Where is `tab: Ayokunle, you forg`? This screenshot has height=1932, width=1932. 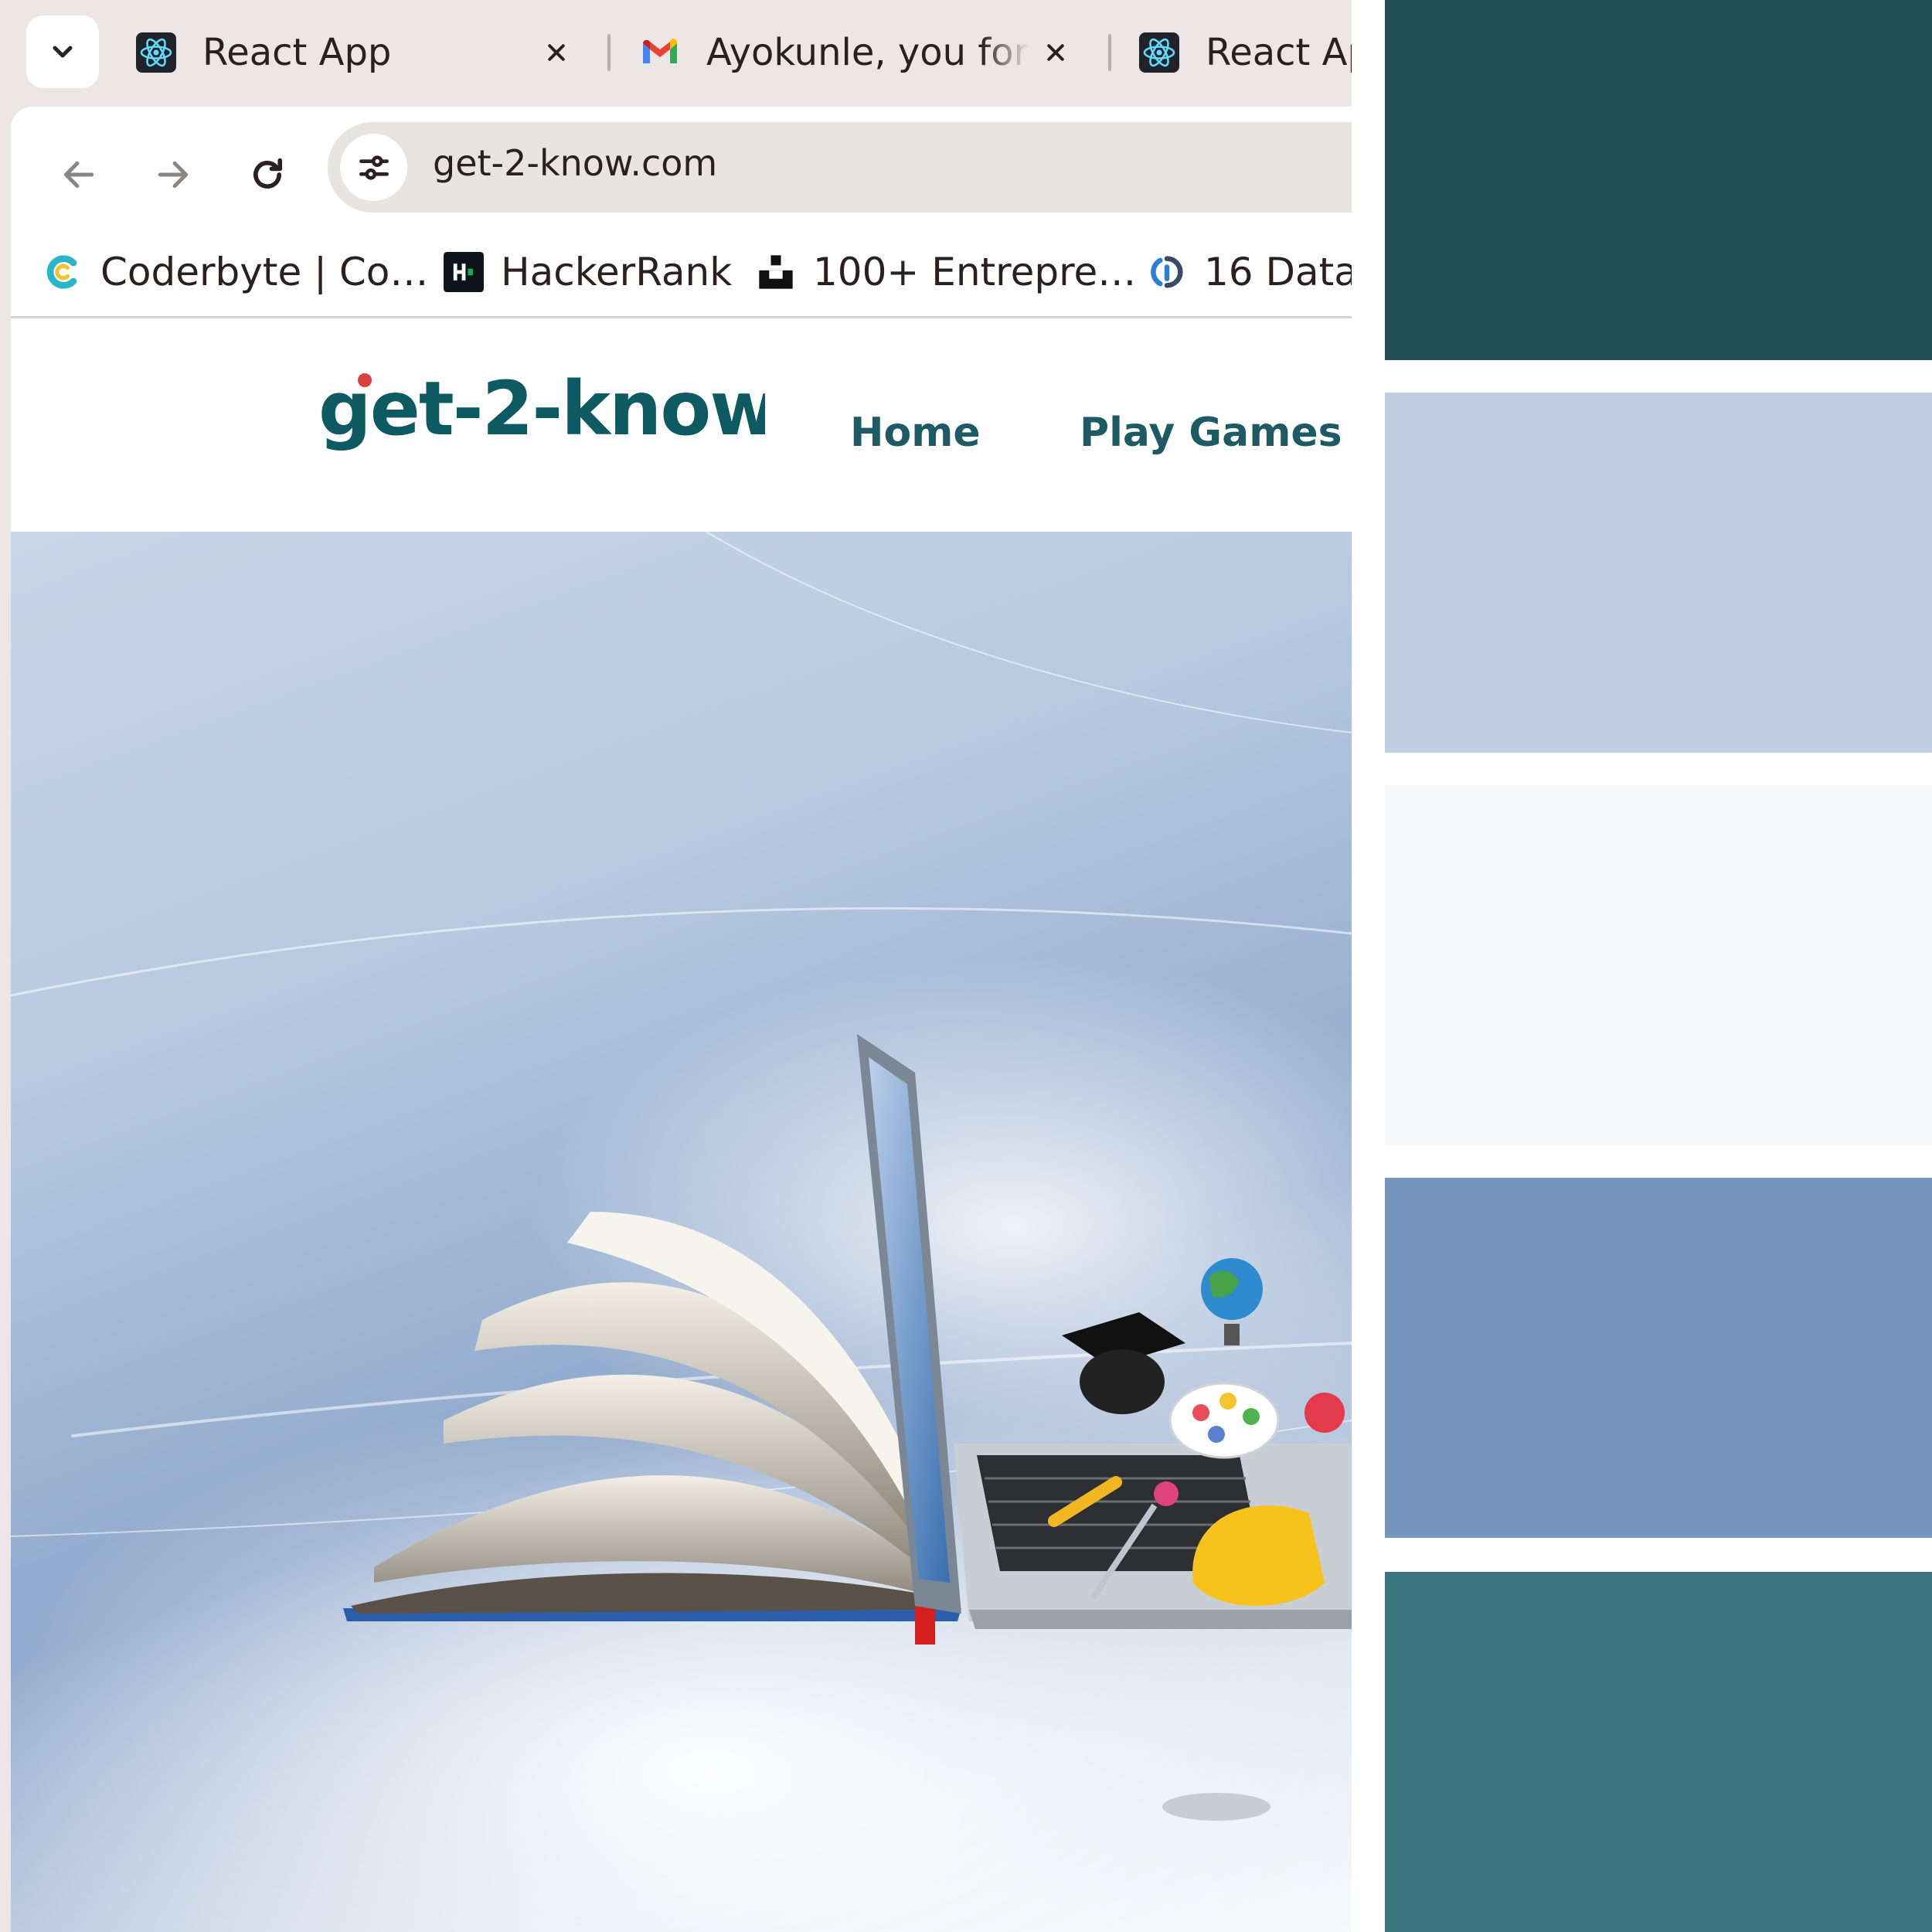 tab: Ayokunle, you forg is located at coordinates (858, 53).